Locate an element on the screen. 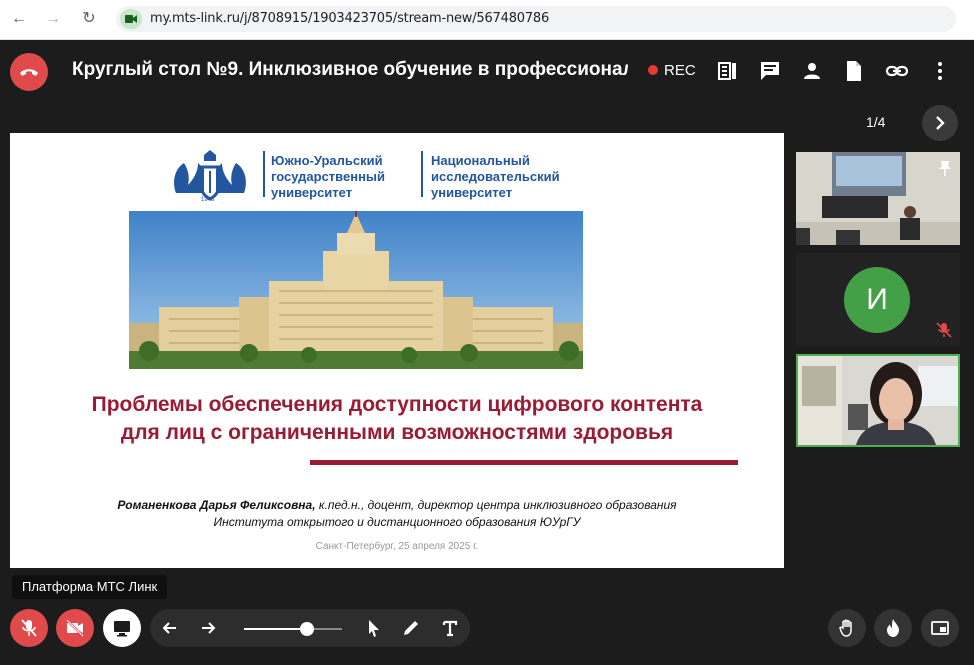  participant-video is located at coordinates (878, 198).